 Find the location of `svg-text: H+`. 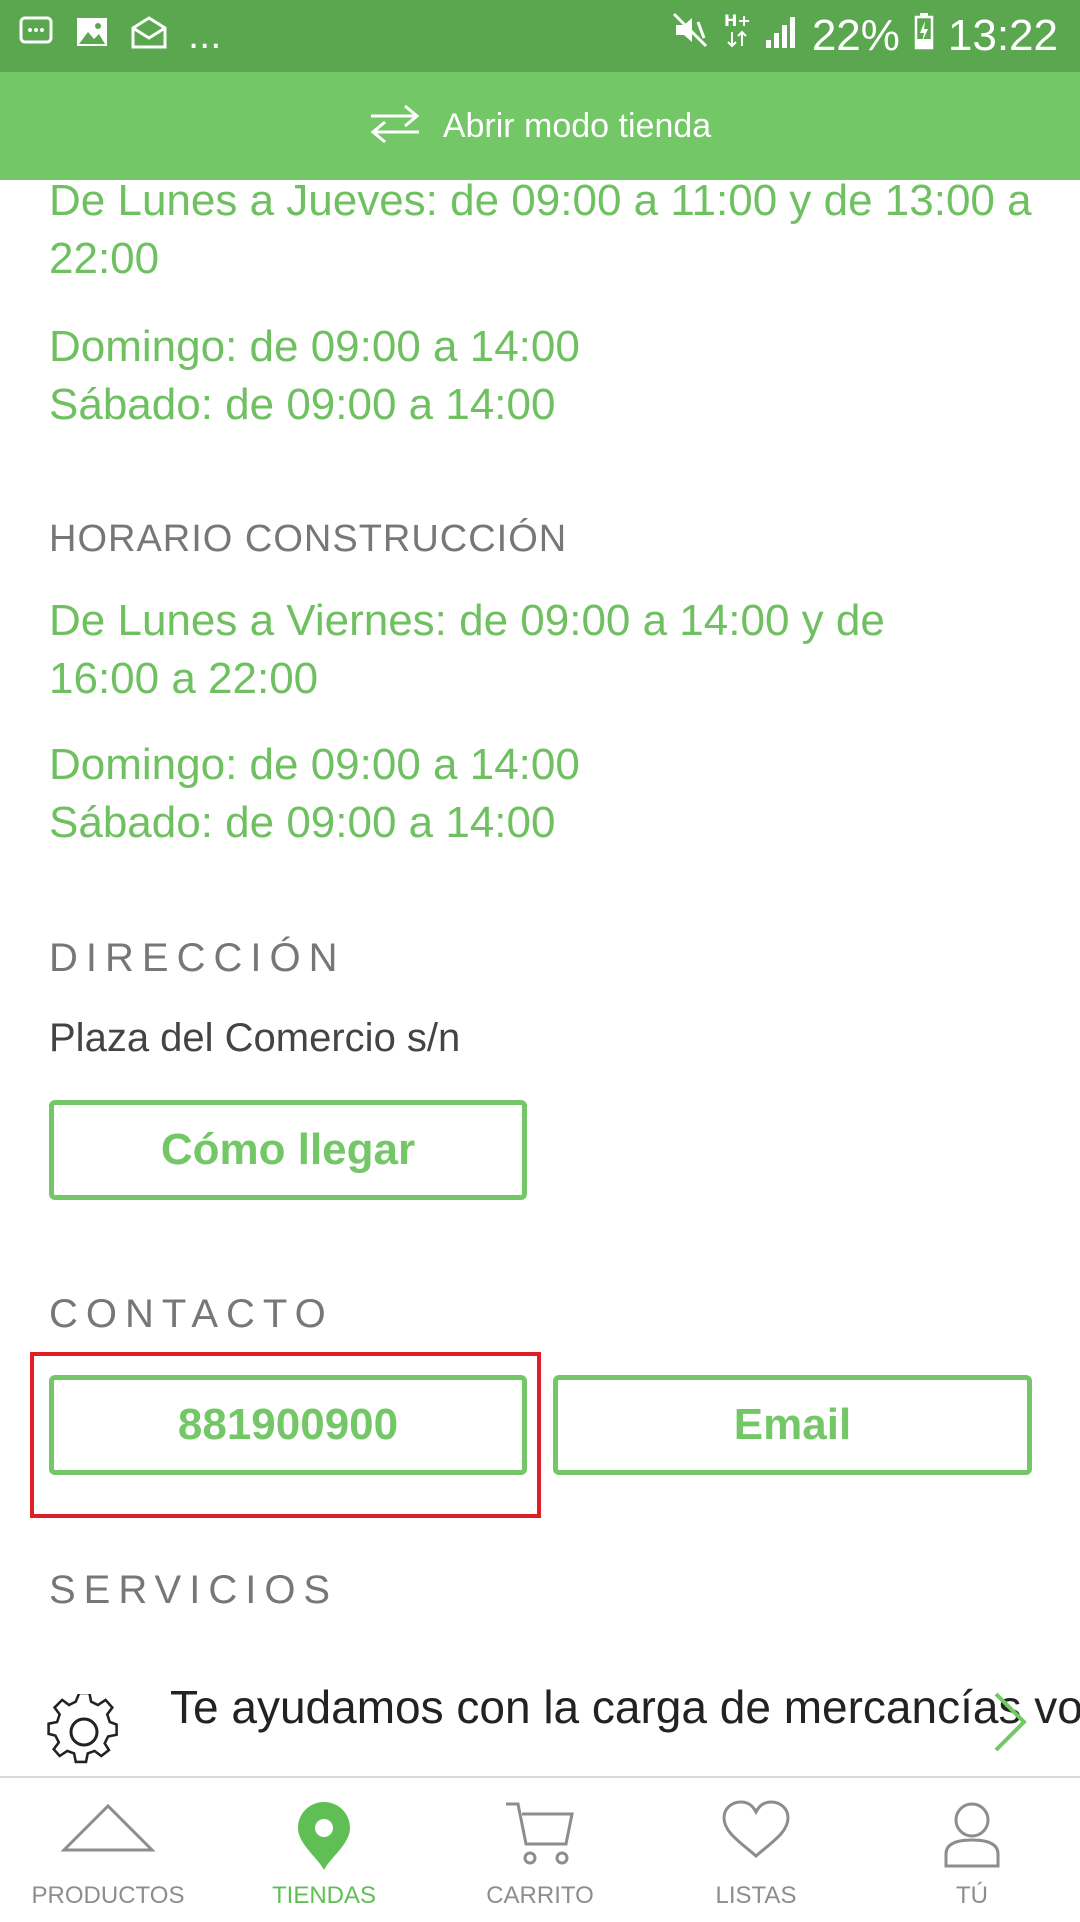

svg-text: H+ is located at coordinates (737, 20).